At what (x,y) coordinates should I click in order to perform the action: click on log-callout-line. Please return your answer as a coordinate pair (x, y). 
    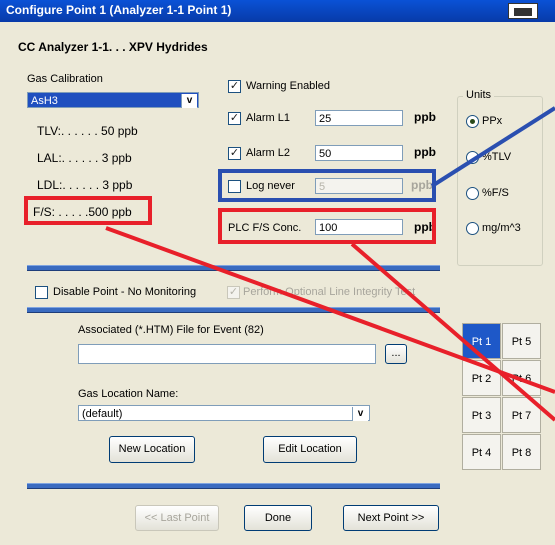
    Looking at the image, I should click on (492, 147).